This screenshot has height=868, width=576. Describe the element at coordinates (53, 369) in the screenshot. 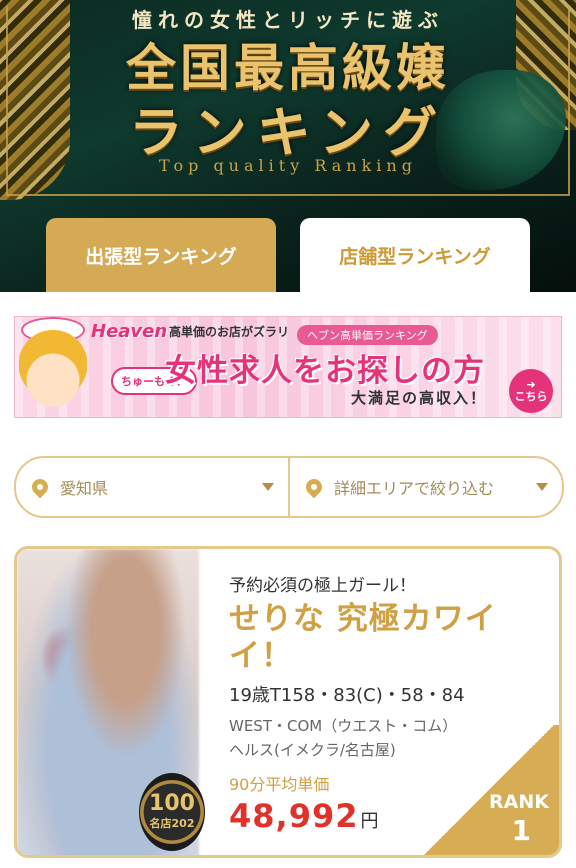

I see `mascot-icon` at that location.